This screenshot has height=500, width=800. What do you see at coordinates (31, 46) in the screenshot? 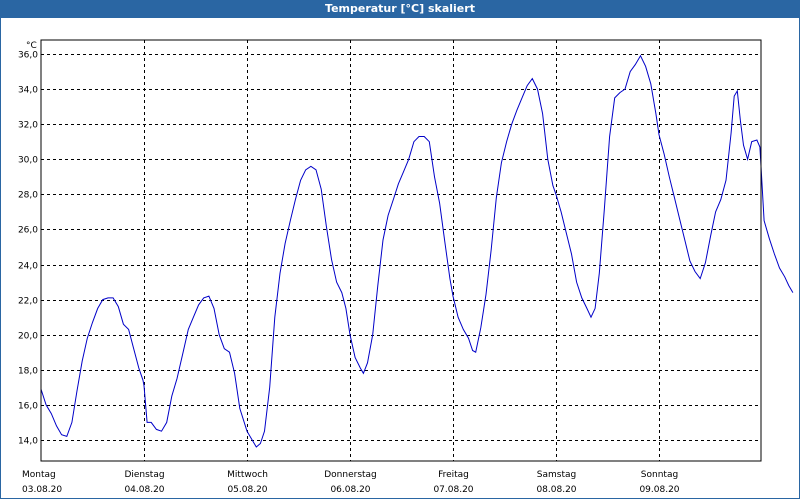
I see `unit-label: °C` at bounding box center [31, 46].